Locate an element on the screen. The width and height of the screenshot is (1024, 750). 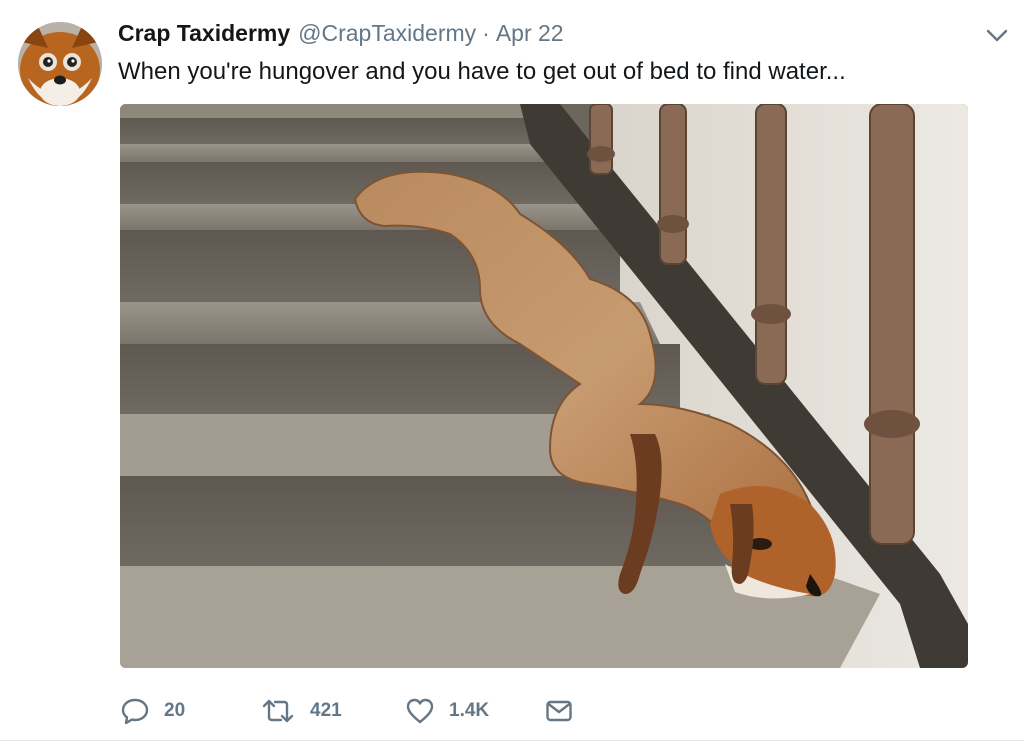
tweet-header: Crap Taxidermy @CrapTaxidermy · Apr 22 is located at coordinates (341, 35).